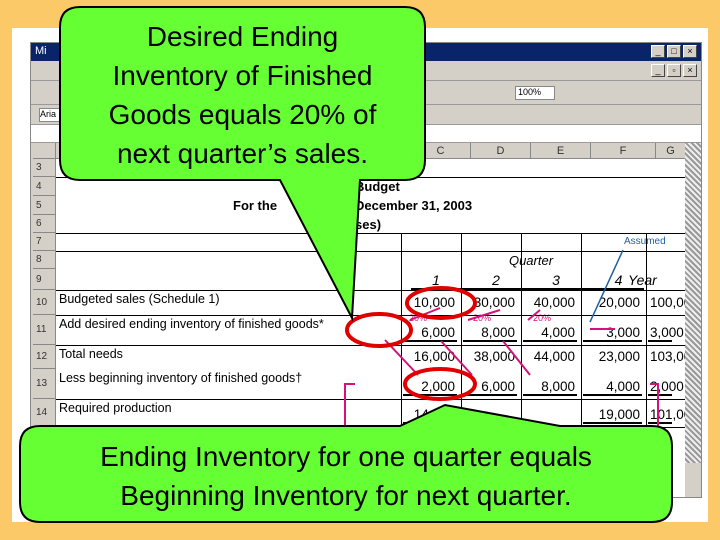 Image resolution: width=720 pixels, height=540 pixels. Describe the element at coordinates (346, 456) in the screenshot. I see `callout-line: Ending Inventory for one quarter equals` at that location.